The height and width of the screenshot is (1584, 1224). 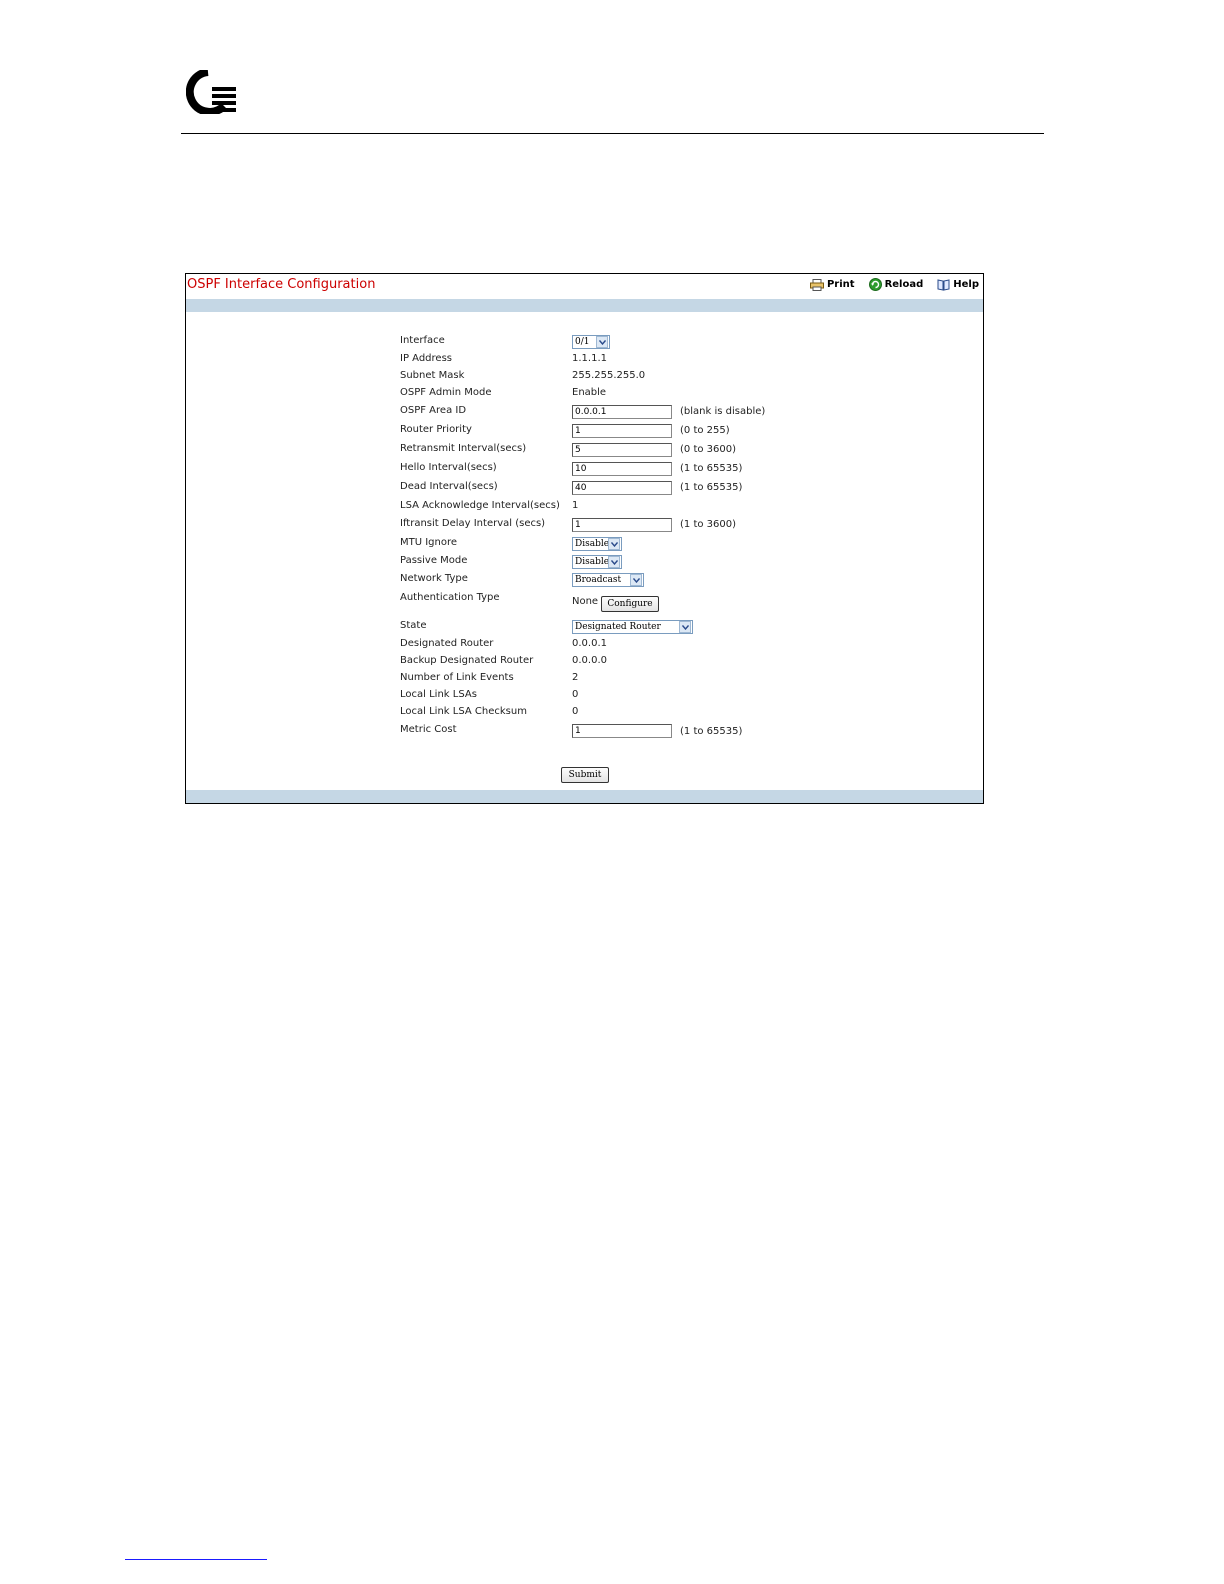 What do you see at coordinates (434, 560) in the screenshot?
I see `passive-mode-label: Passive Mode` at bounding box center [434, 560].